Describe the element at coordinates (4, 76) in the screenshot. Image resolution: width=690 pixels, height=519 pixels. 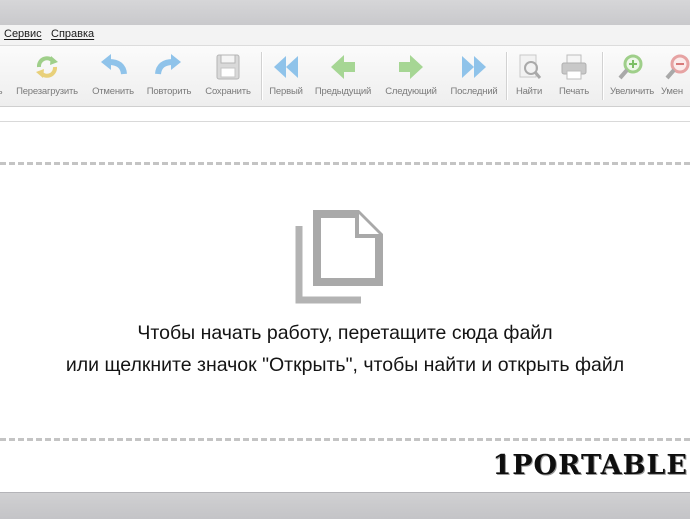
I see `toolbar-button-partial: ь` at that location.